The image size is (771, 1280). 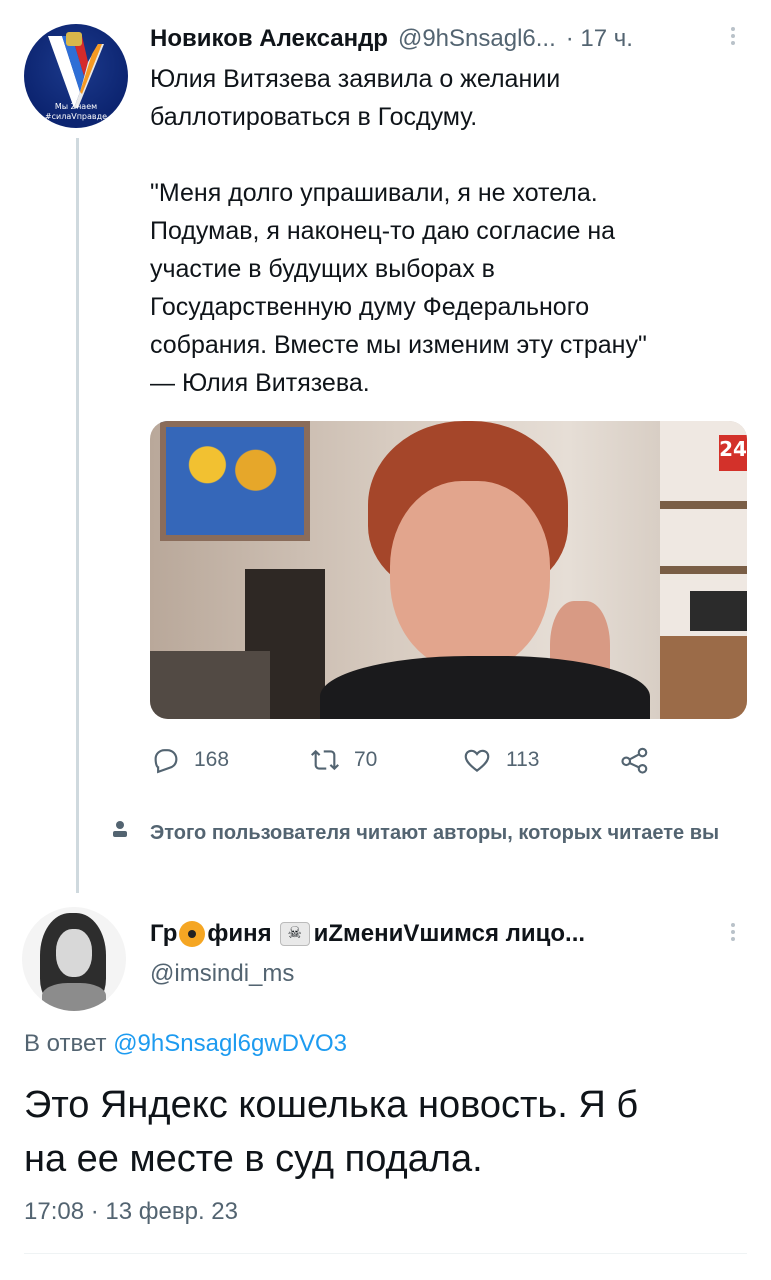 What do you see at coordinates (260, 383) in the screenshot?
I see `tweet-text-line: — Юлия Витязева.` at bounding box center [260, 383].